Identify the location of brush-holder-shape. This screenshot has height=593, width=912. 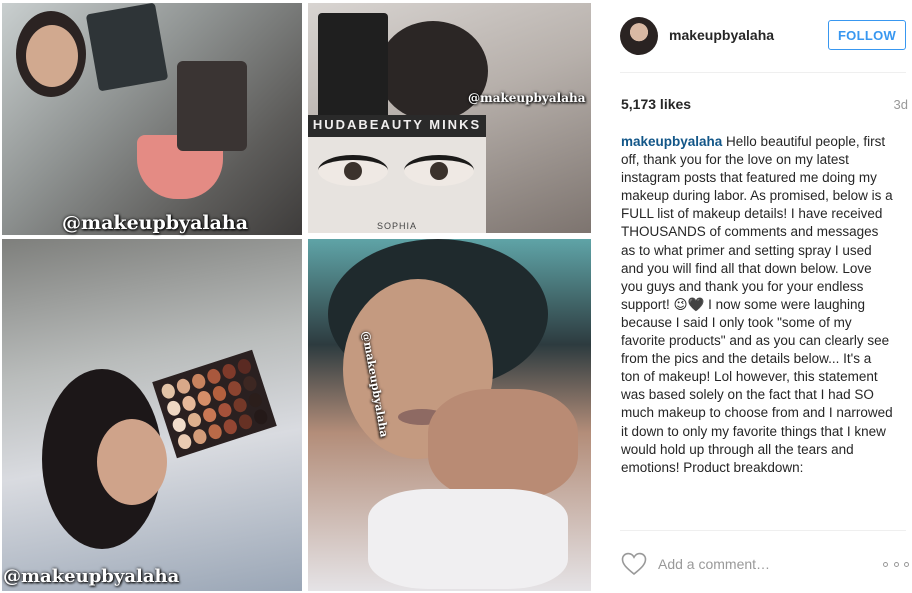
(212, 106).